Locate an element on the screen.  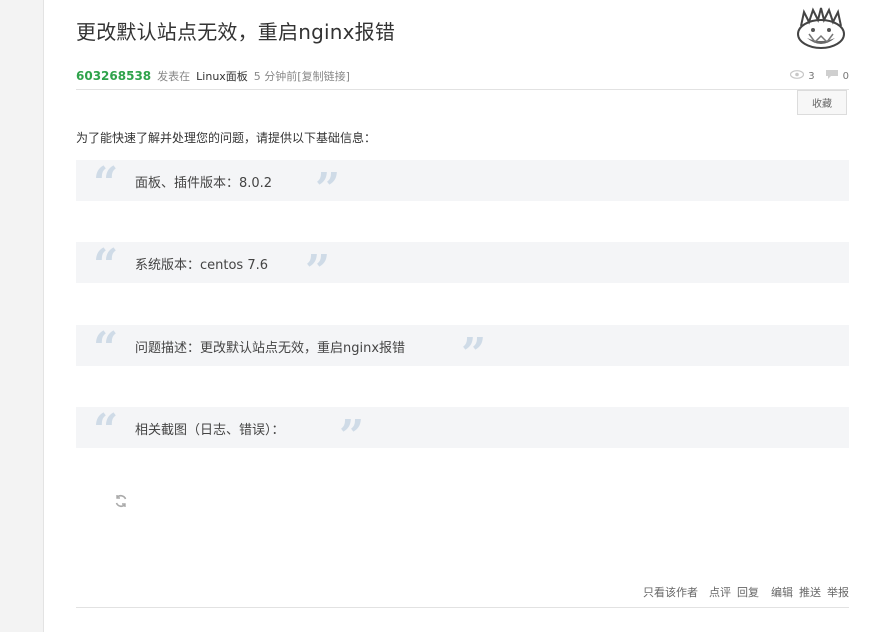
refresh-icon is located at coordinates (121, 500).